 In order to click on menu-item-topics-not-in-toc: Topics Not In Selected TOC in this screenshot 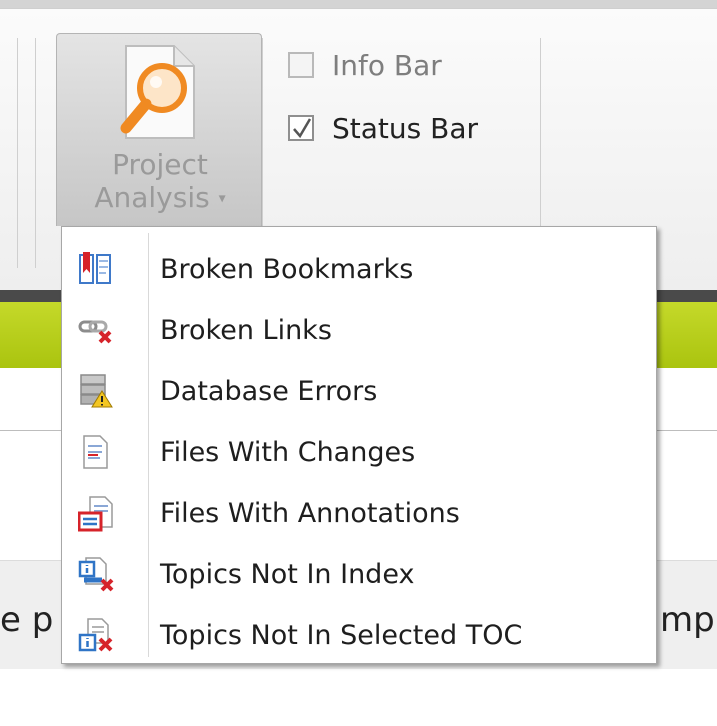, I will do `click(359, 635)`.